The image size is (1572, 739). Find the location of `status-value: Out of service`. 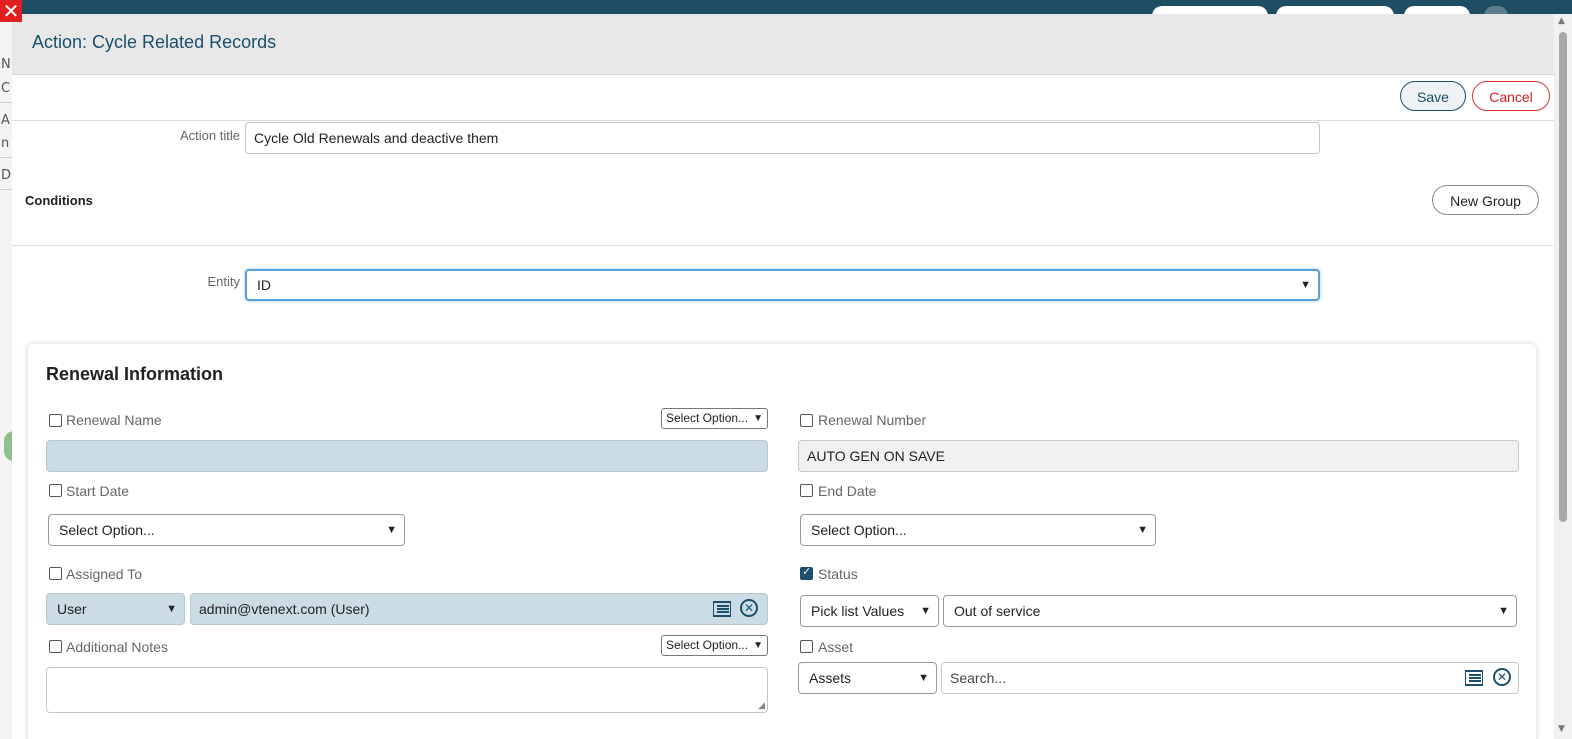

status-value: Out of service is located at coordinates (997, 611).